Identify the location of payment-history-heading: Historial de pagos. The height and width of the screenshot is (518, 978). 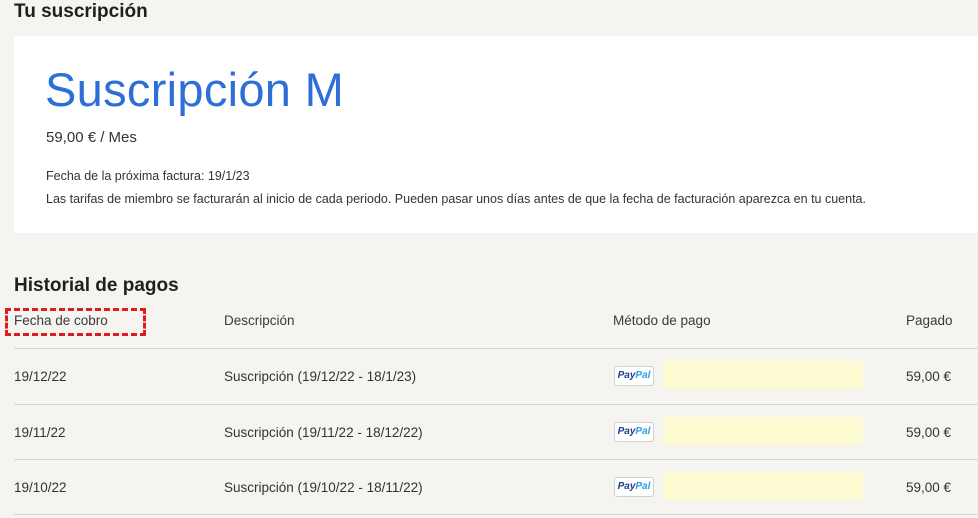
(96, 285).